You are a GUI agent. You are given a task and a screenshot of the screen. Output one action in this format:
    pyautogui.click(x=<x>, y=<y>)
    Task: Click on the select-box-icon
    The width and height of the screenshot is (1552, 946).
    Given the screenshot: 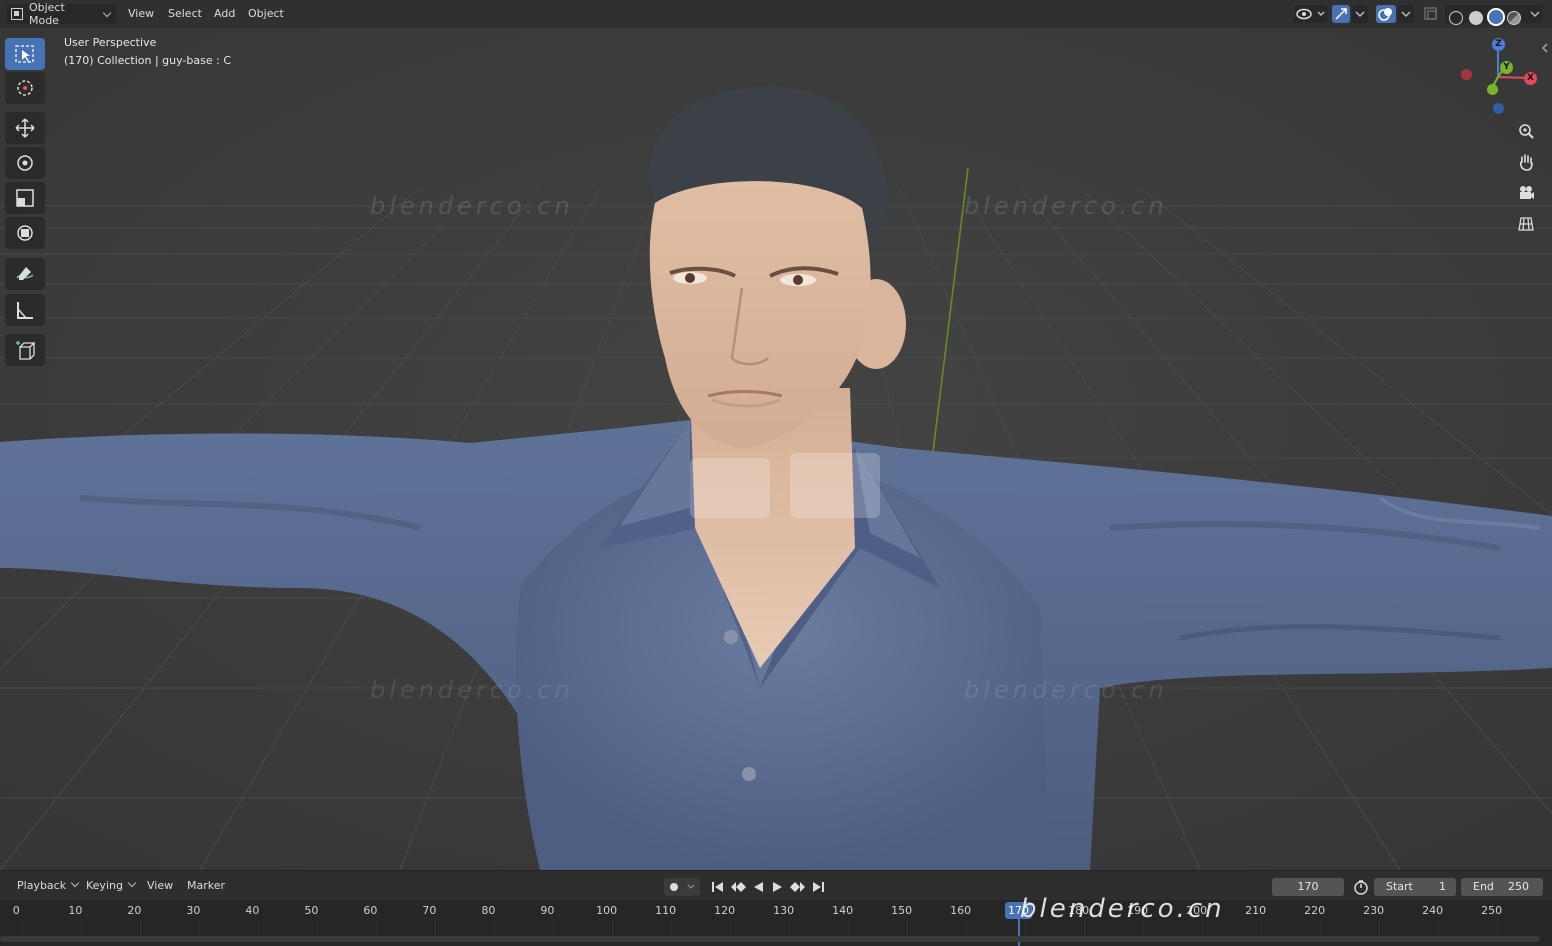 What is the action you would take?
    pyautogui.click(x=24, y=54)
    